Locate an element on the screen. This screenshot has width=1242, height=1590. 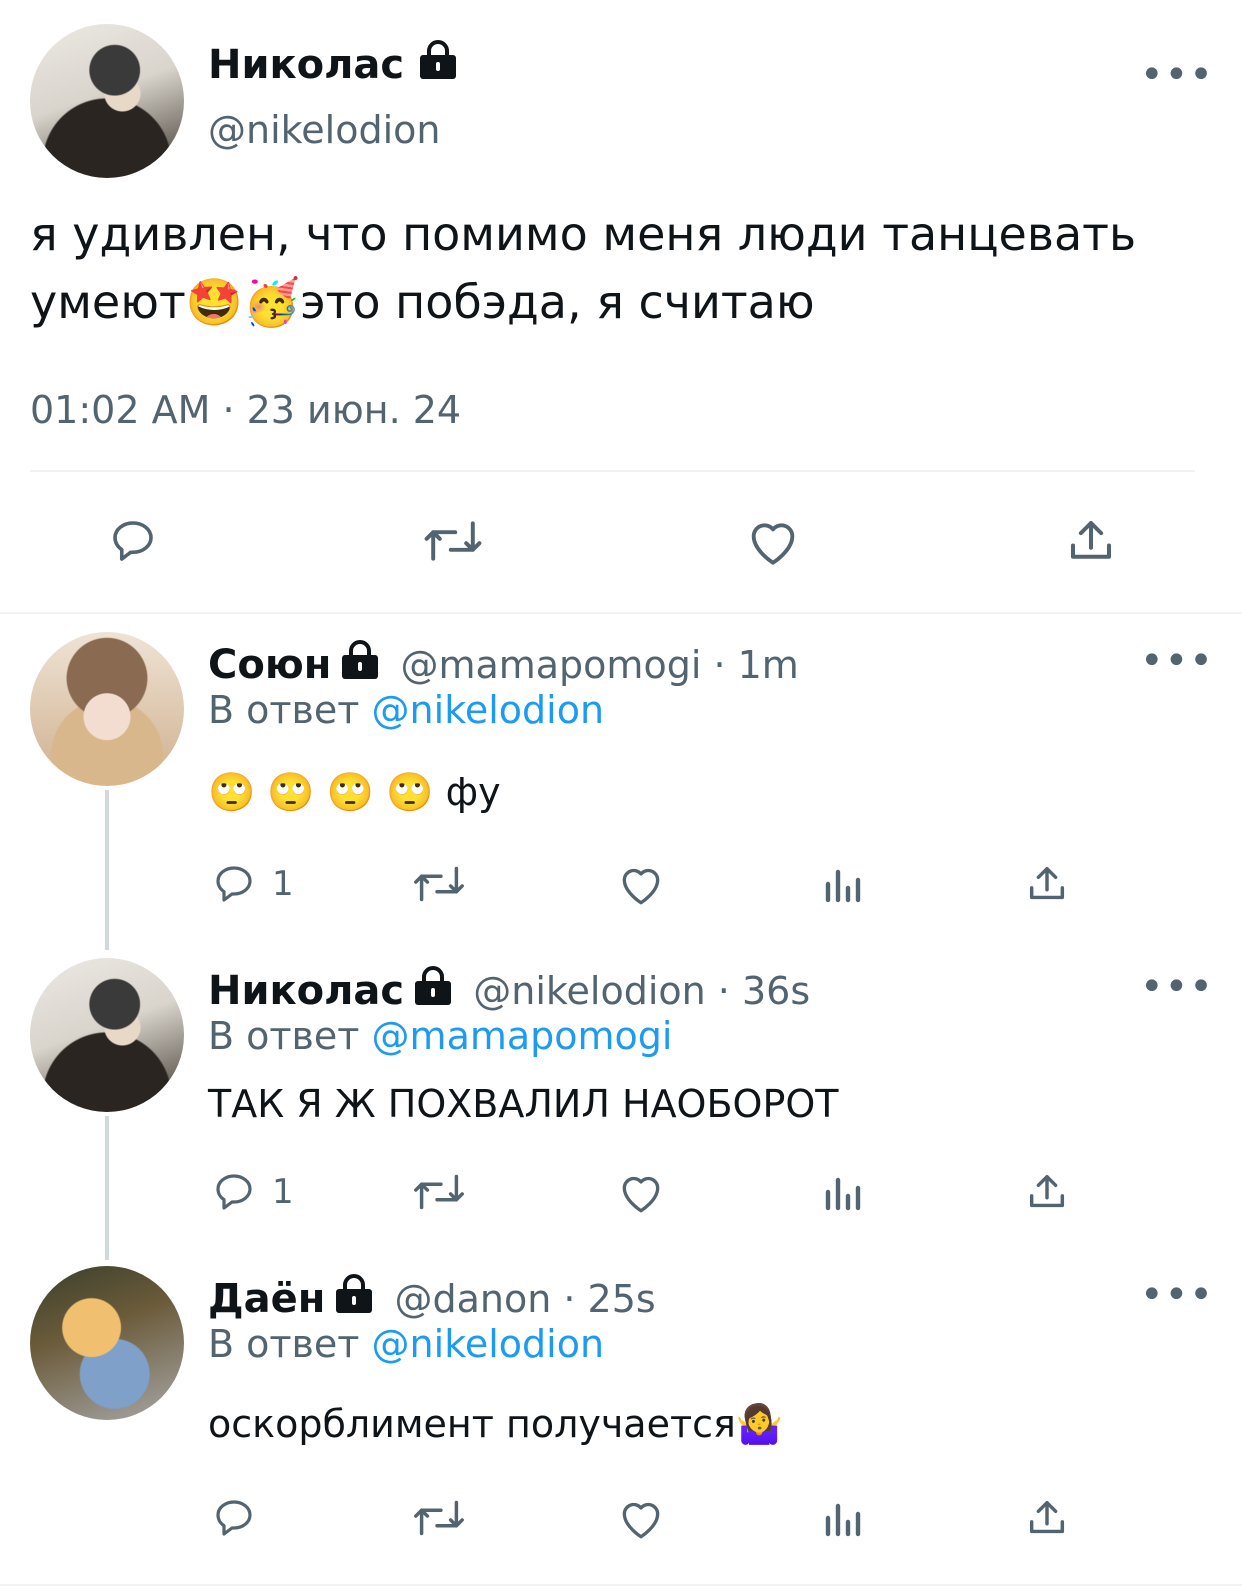
reply-text: 🙄 🙄 🙄 🙄 фу is located at coordinates (354, 792).